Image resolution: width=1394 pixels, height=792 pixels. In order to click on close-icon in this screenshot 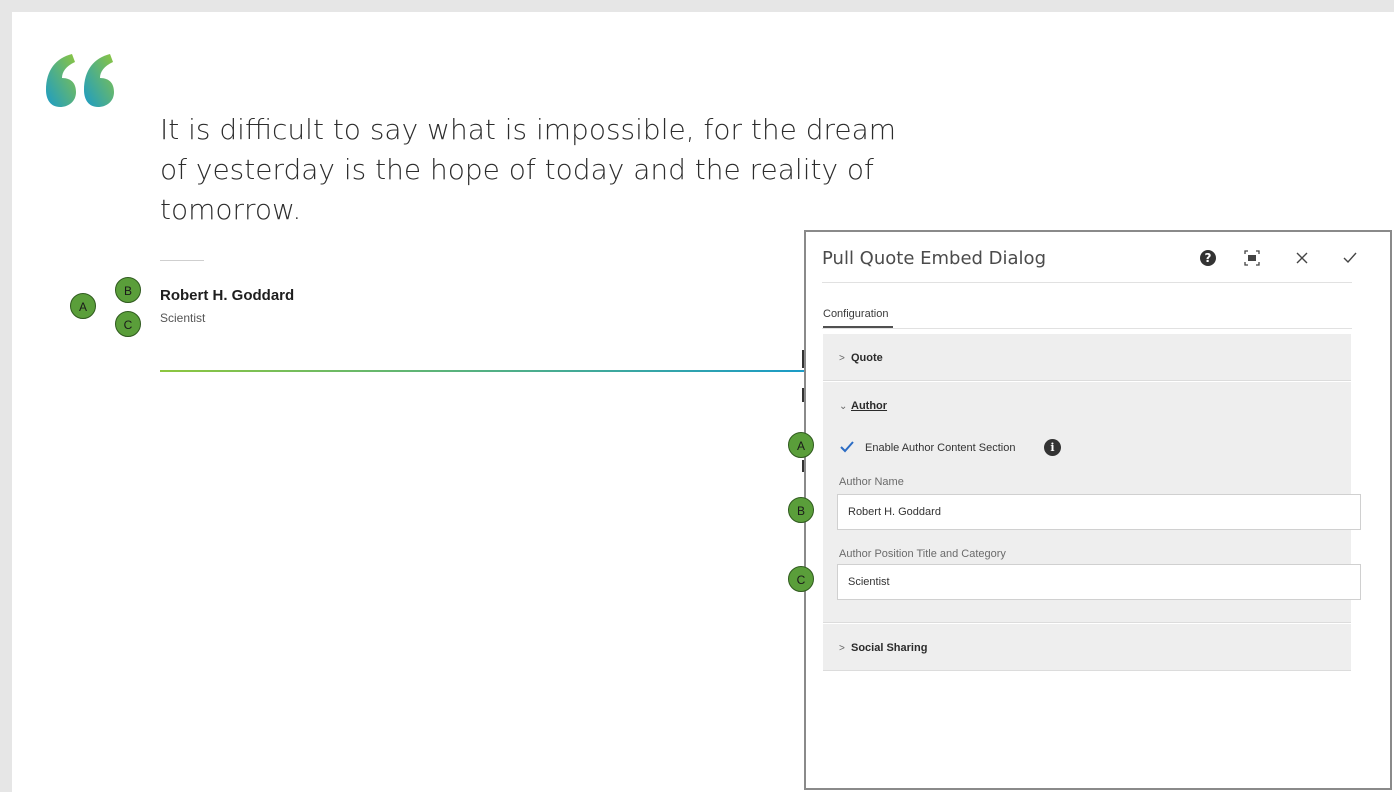, I will do `click(1302, 258)`.